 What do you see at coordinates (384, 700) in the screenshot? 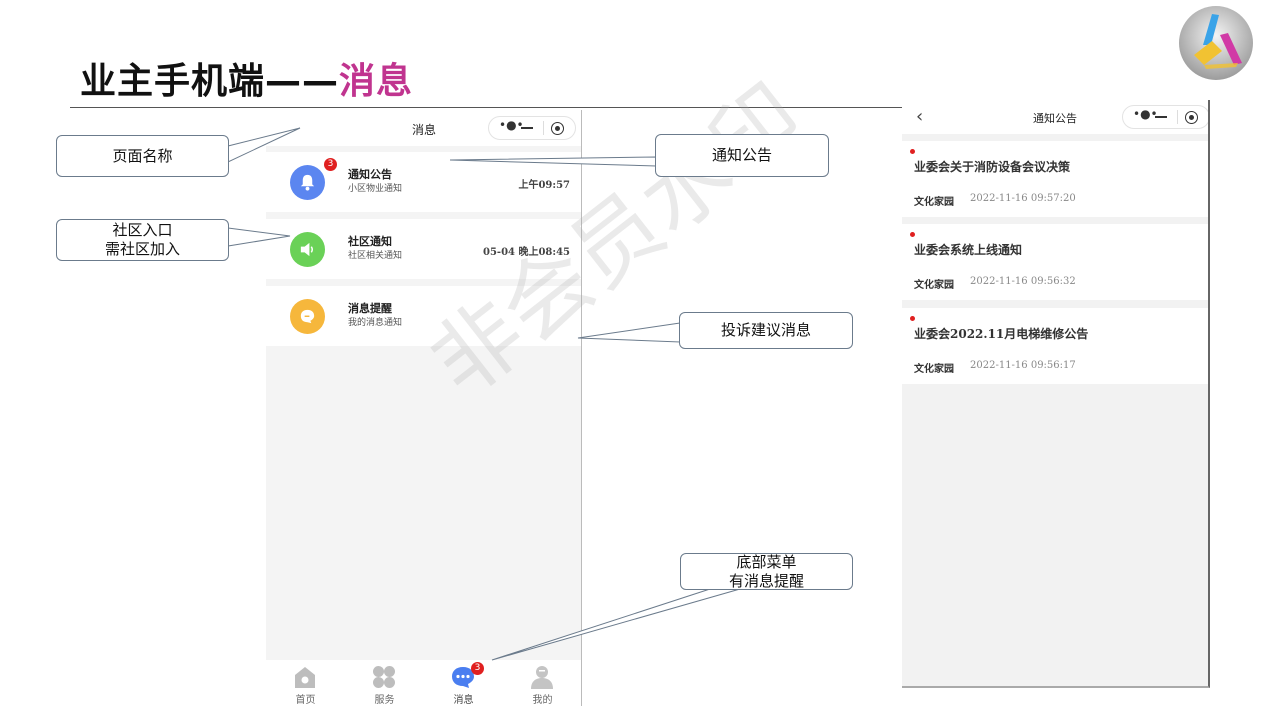
I see `tab-label: 服务` at bounding box center [384, 700].